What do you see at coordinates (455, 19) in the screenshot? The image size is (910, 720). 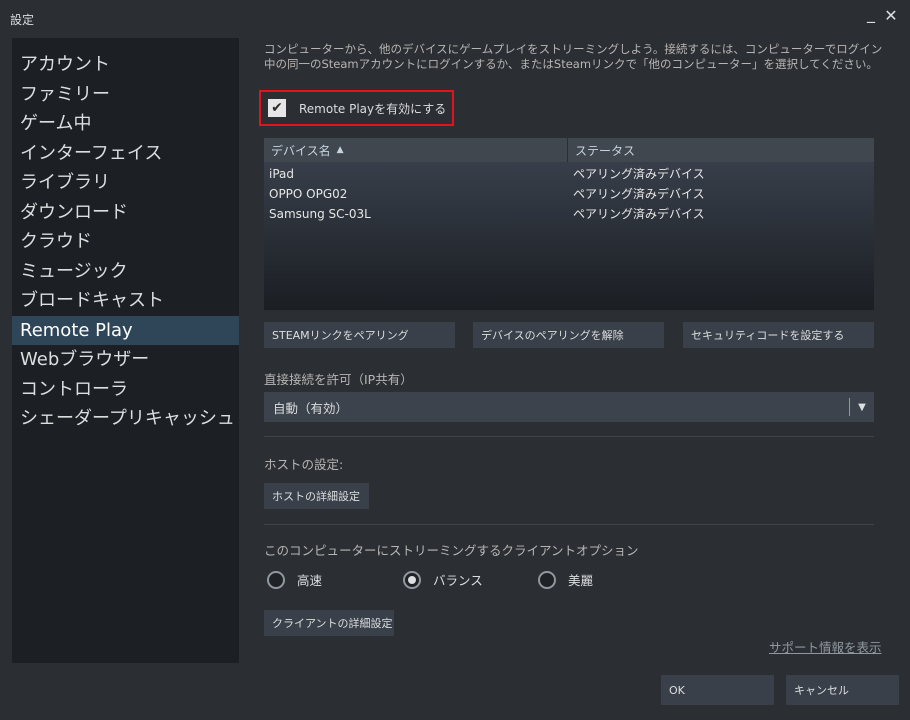 I see `title-bar: 設定 _ ✕` at bounding box center [455, 19].